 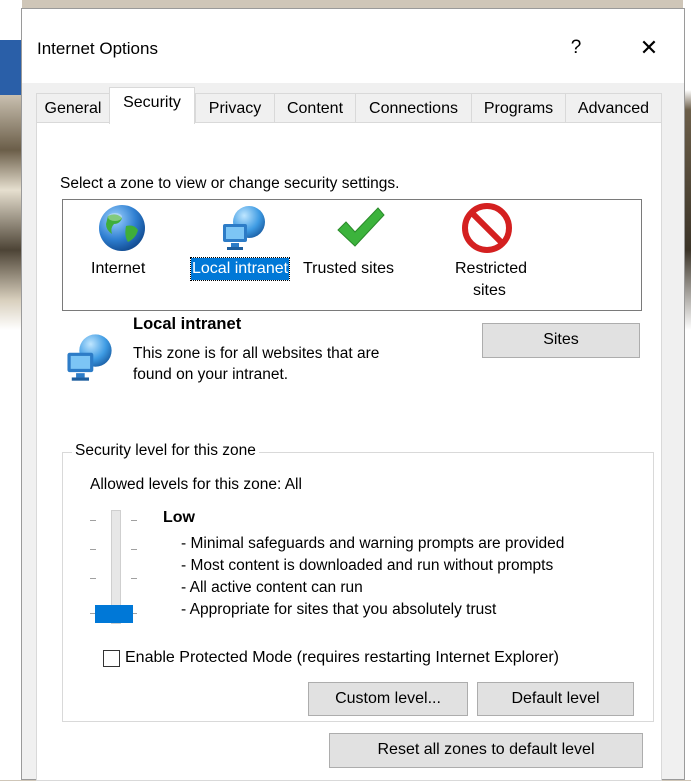 I want to click on protected-mode-checkbox, so click(x=111, y=658).